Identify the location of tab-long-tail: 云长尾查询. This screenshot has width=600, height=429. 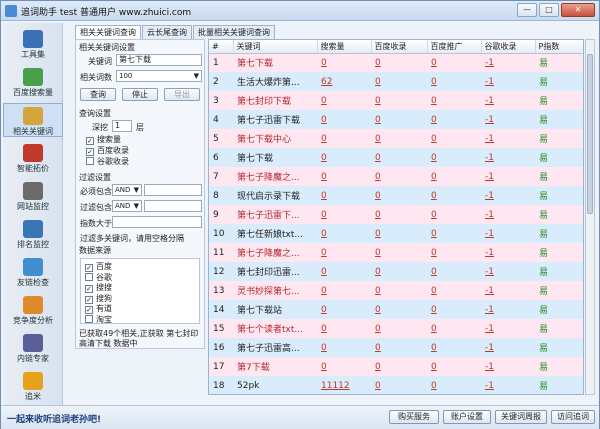
(167, 32).